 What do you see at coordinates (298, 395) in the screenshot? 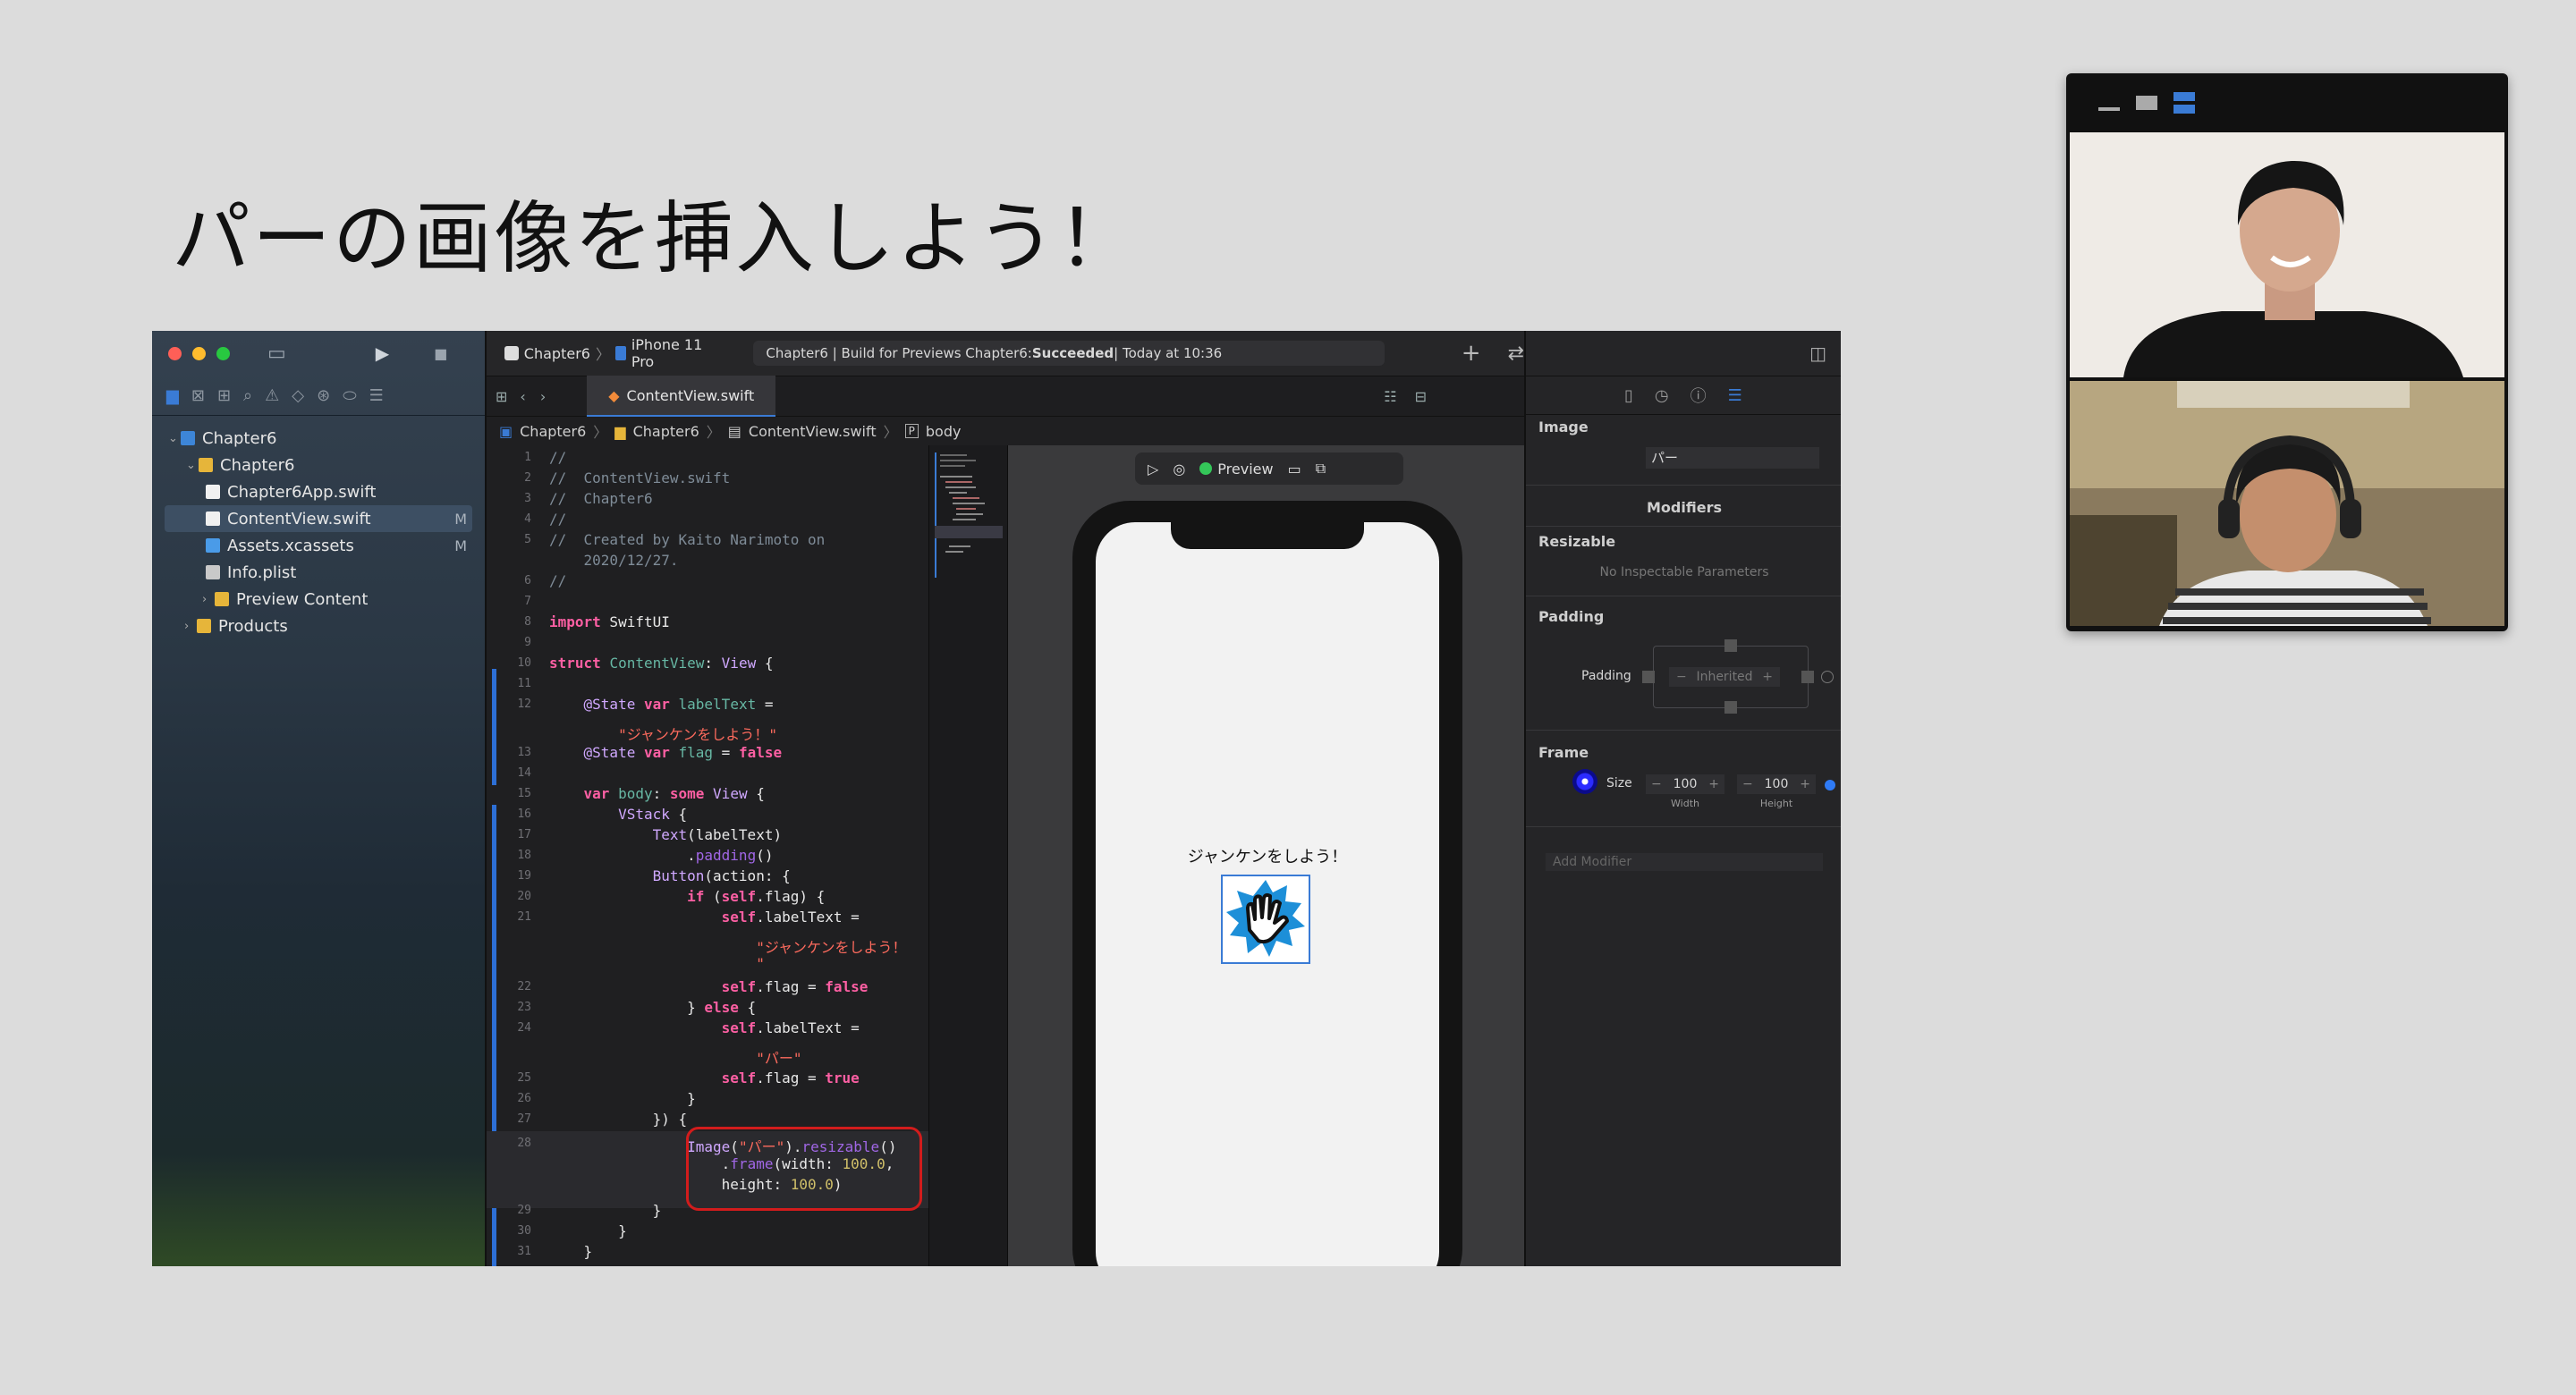
I see `test-icon: ◇` at bounding box center [298, 395].